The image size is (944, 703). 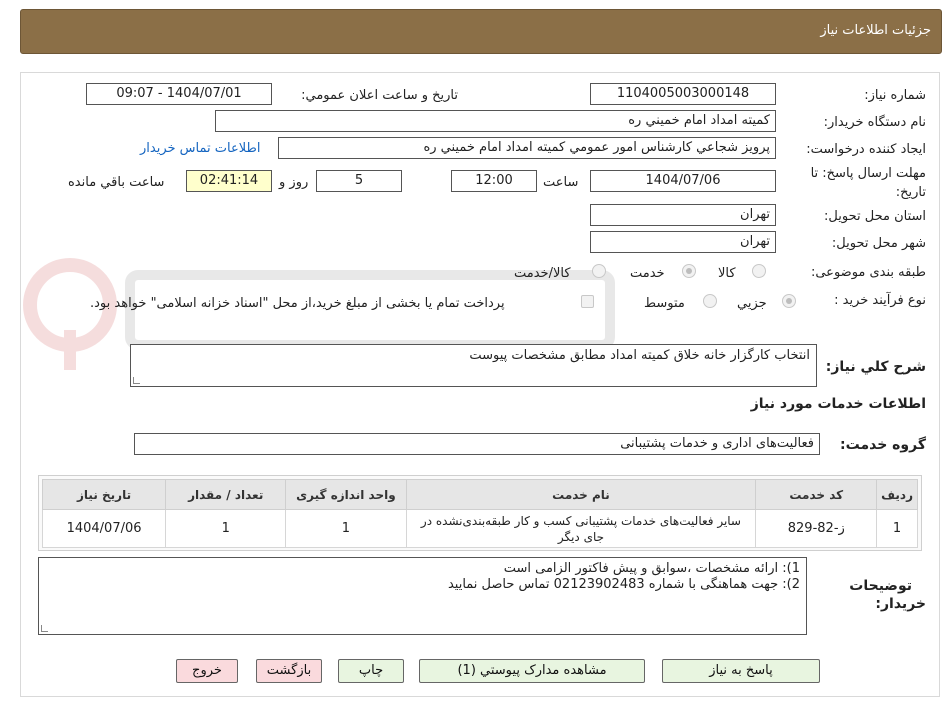 What do you see at coordinates (647, 273) in the screenshot?
I see `category-option-service: خدمت` at bounding box center [647, 273].